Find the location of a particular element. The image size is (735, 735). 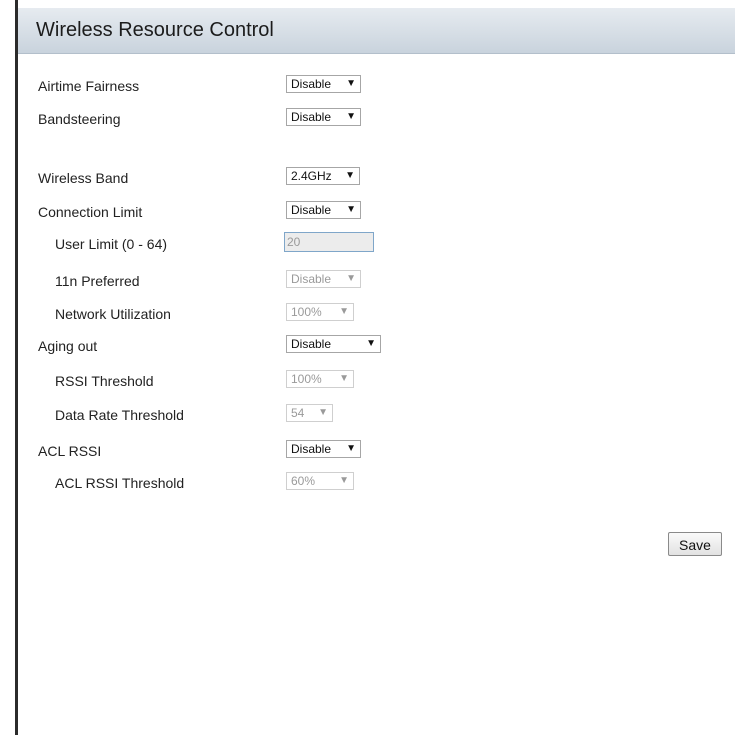

network-utilization-label: Network Utilization is located at coordinates (113, 314).